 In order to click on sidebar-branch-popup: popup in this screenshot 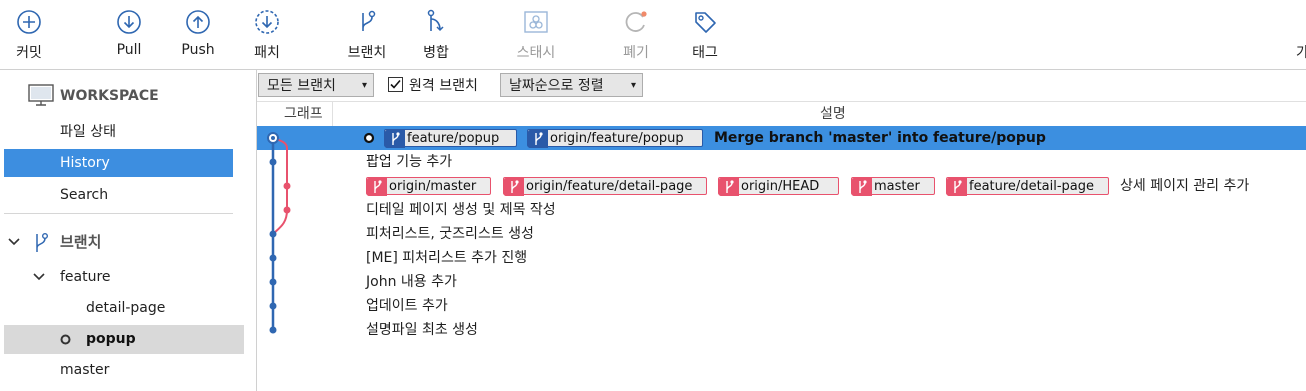, I will do `click(124, 339)`.